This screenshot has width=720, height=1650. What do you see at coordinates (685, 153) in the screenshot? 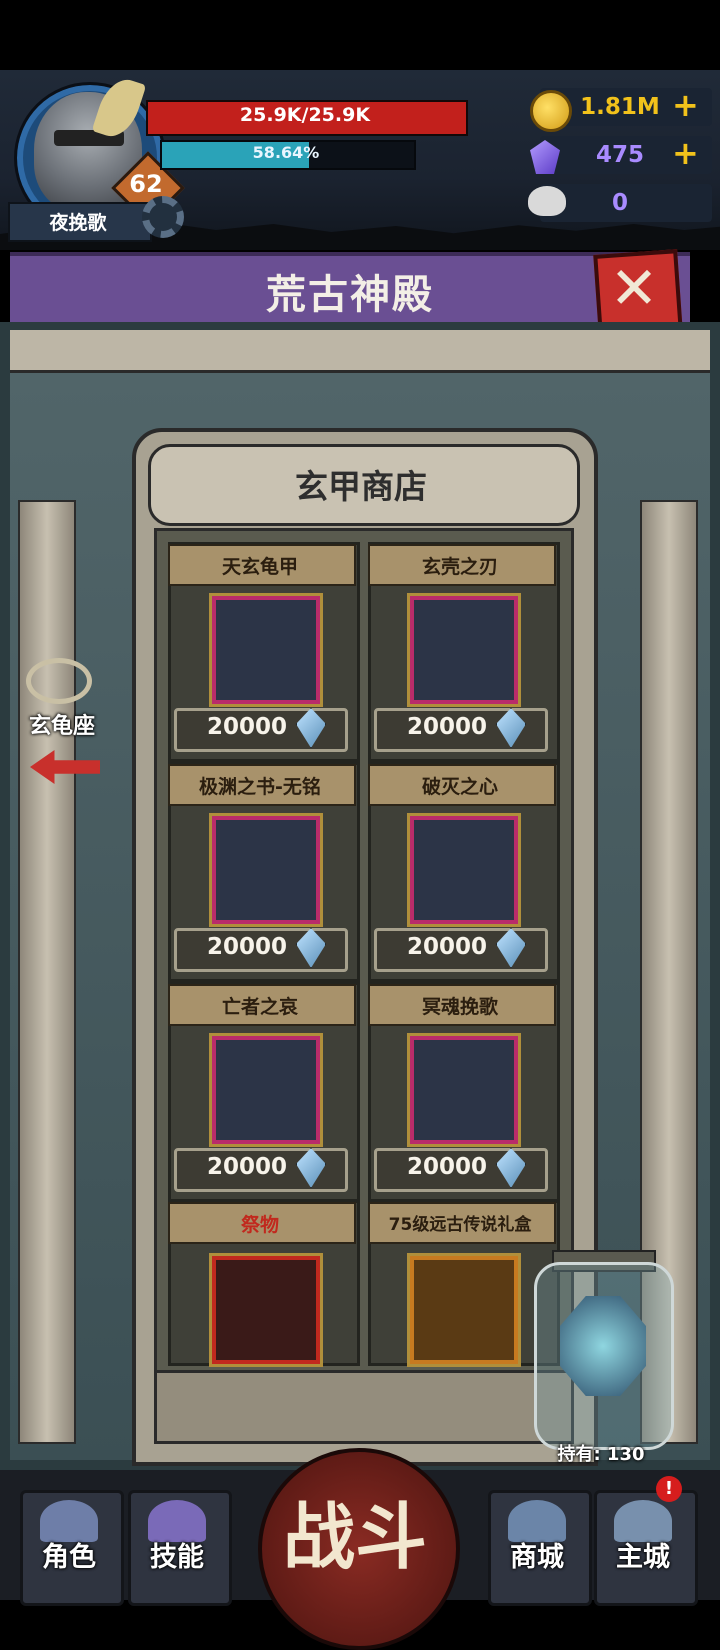
I see `add-gems-button: +` at bounding box center [685, 153].